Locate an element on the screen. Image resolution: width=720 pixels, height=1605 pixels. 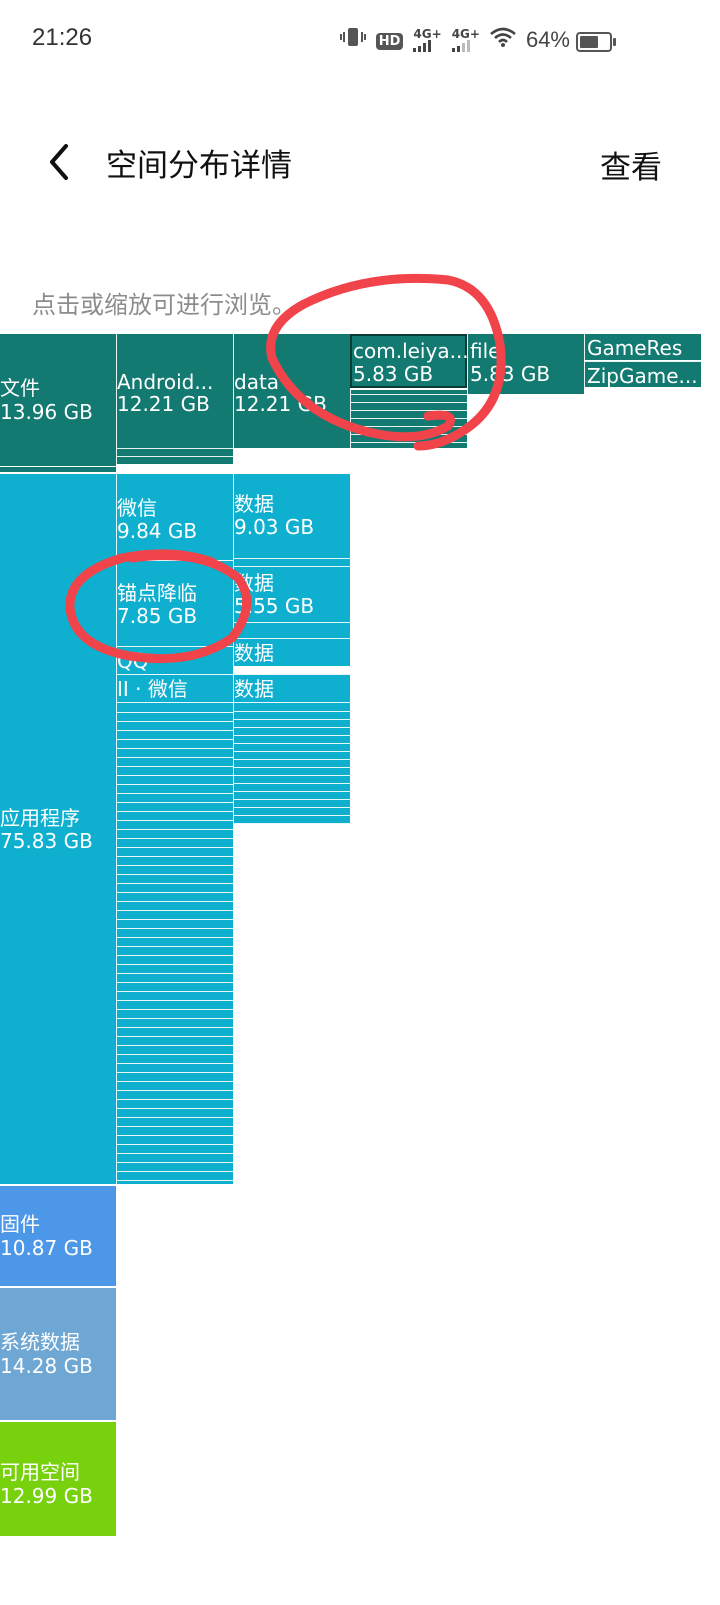
wifi-icon is located at coordinates (503, 39).